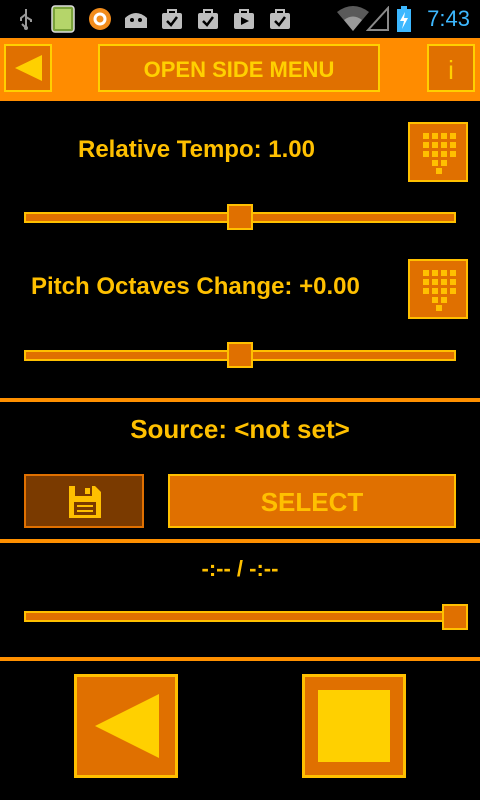 The image size is (480, 800). I want to click on battery-icon, so click(404, 19).